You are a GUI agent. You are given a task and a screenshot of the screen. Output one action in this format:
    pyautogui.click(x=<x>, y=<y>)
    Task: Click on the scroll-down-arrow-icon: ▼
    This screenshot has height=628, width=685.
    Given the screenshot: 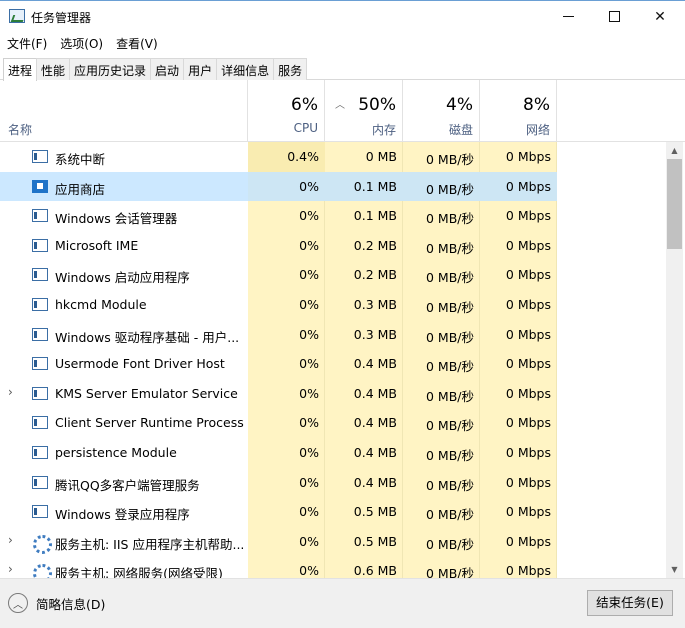 What is the action you would take?
    pyautogui.click(x=674, y=569)
    